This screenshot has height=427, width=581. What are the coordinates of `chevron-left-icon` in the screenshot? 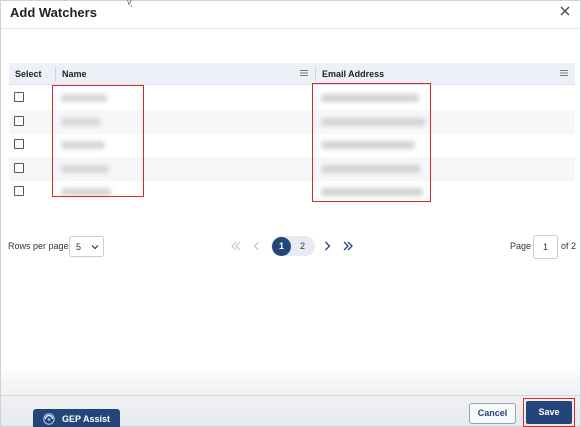 It's located at (256, 246).